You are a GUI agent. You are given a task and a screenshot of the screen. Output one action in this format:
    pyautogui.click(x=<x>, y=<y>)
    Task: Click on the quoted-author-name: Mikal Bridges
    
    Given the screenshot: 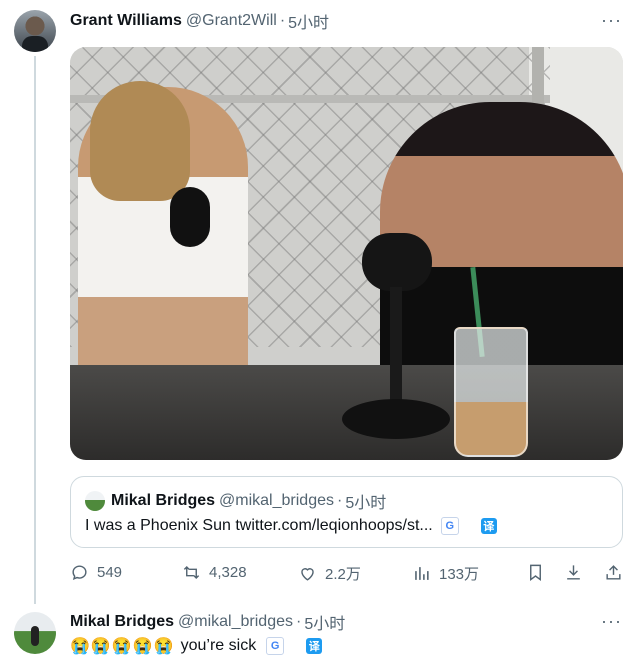 What is the action you would take?
    pyautogui.click(x=163, y=500)
    